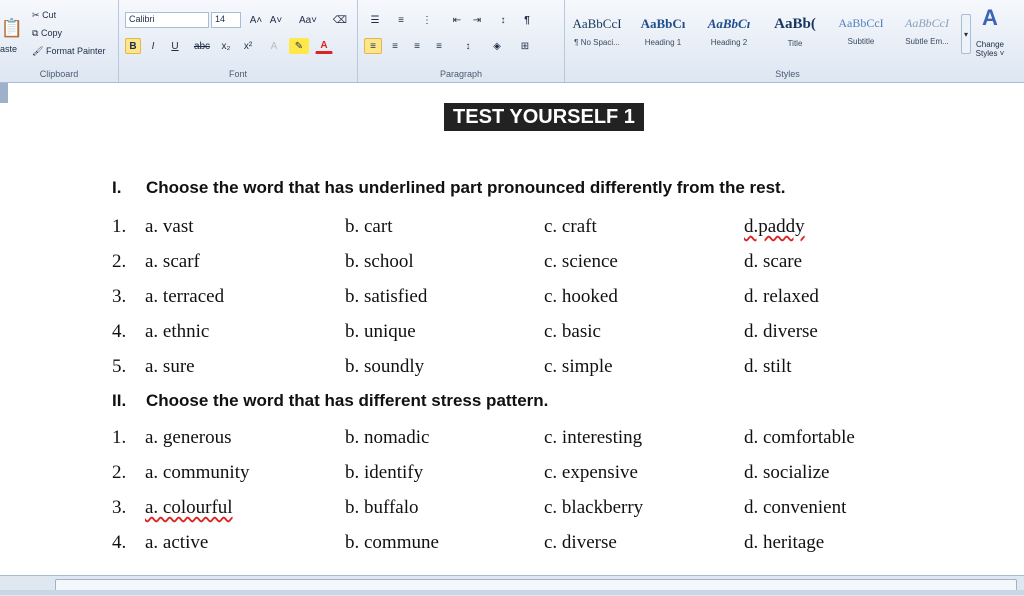  I want to click on option-c: c. interesting, so click(593, 437).